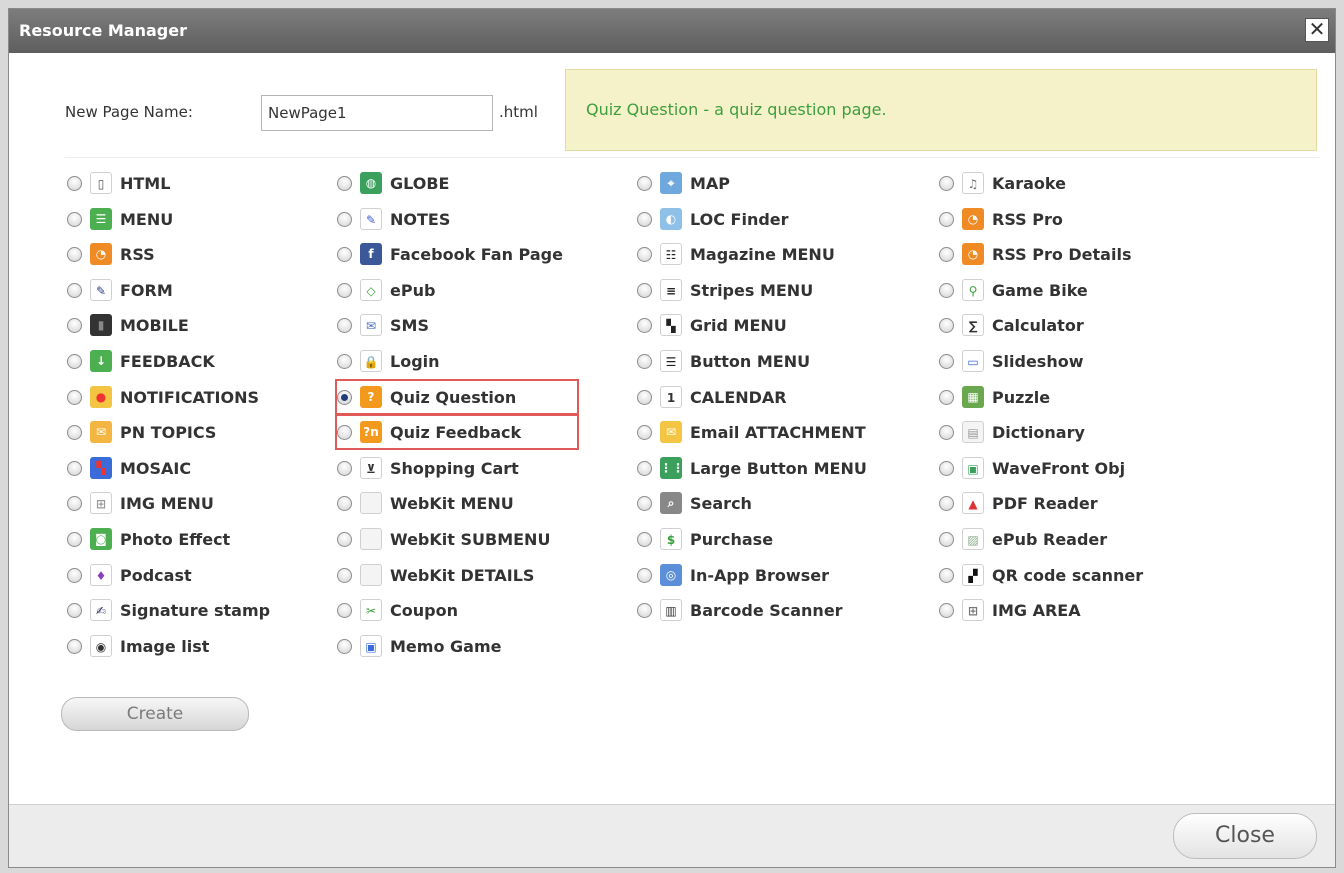  I want to click on page-type-option: ⚲ Game Bike, so click(1084, 290).